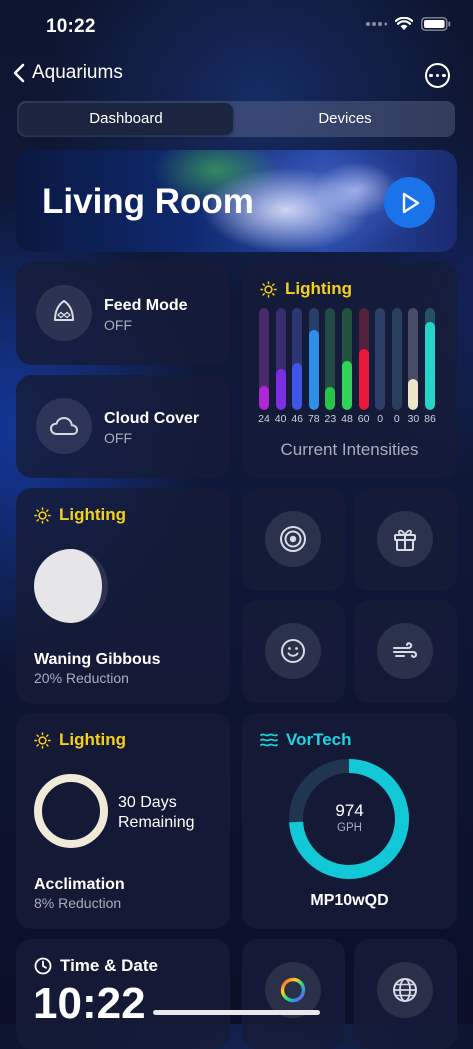 The width and height of the screenshot is (473, 1049). Describe the element at coordinates (404, 23) in the screenshot. I see `wifi-icon` at that location.